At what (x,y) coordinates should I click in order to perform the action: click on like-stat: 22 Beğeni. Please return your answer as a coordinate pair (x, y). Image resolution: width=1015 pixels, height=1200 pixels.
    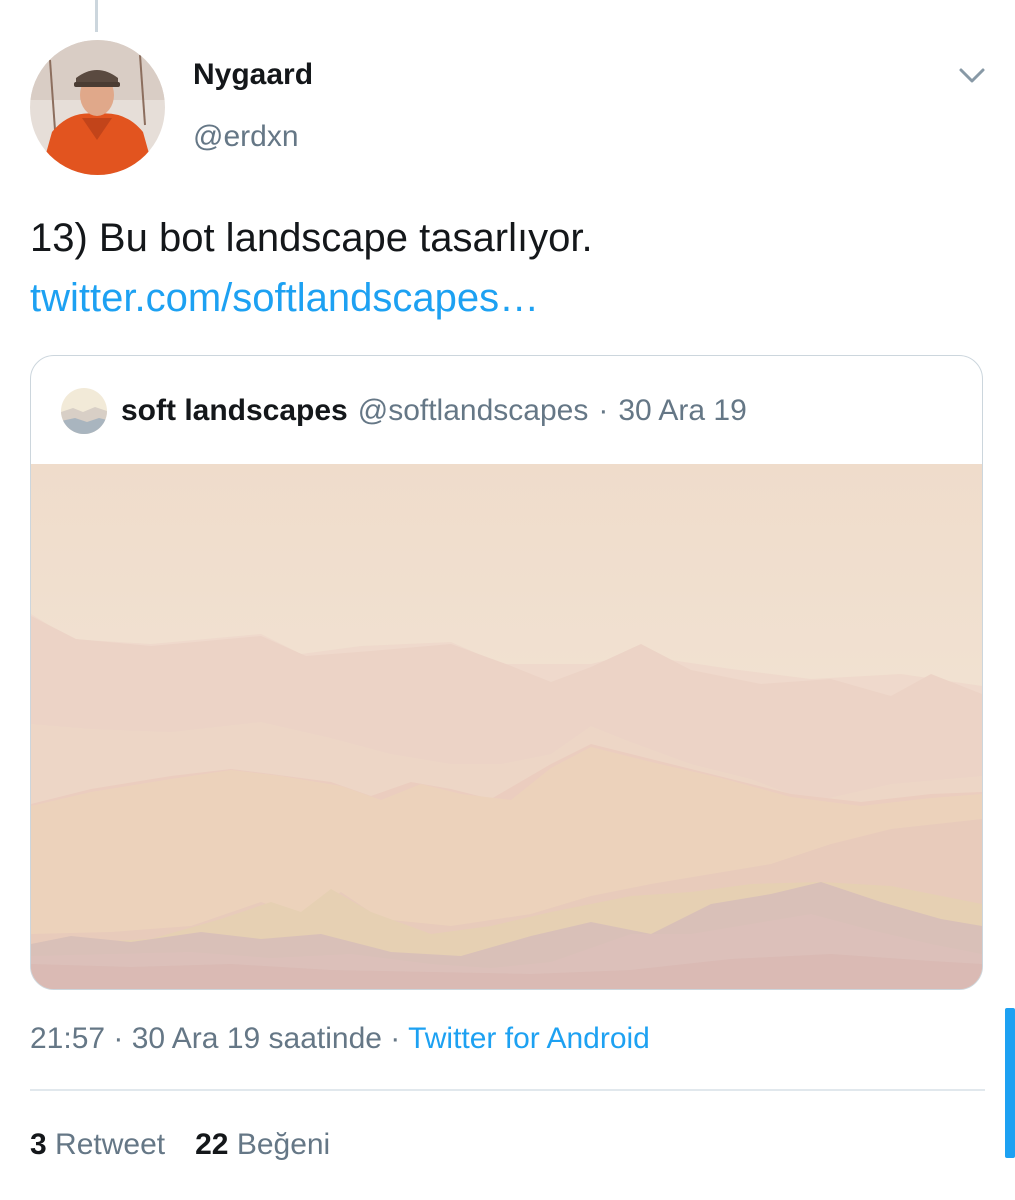
    Looking at the image, I should click on (262, 1144).